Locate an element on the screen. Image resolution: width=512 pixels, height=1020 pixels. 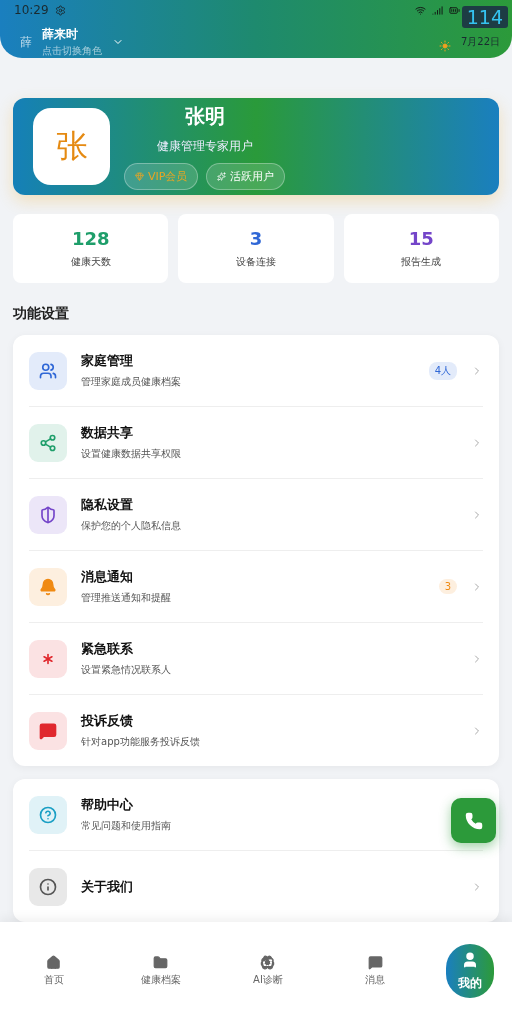
setting-title: 家庭管理 is located at coordinates (107, 361).